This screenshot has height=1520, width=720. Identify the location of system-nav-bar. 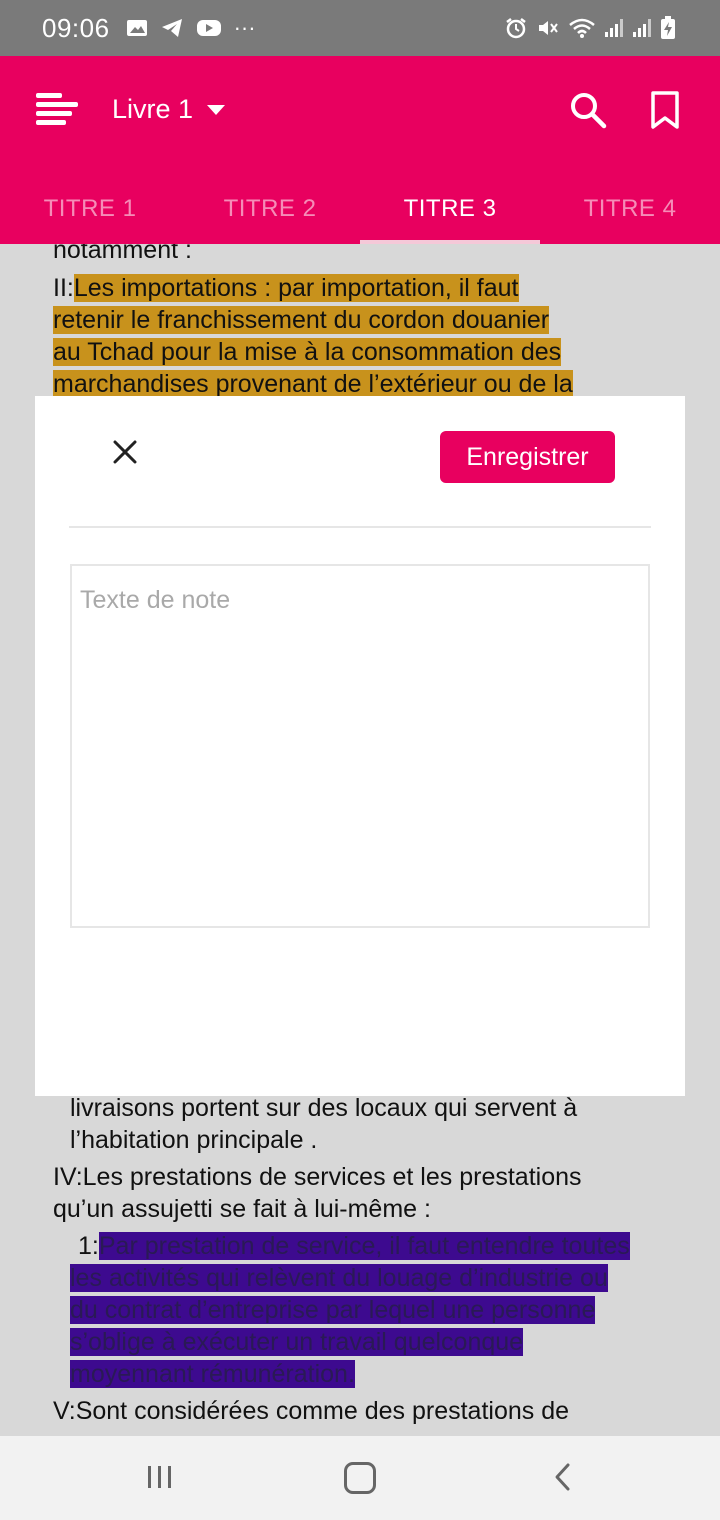
(360, 1478).